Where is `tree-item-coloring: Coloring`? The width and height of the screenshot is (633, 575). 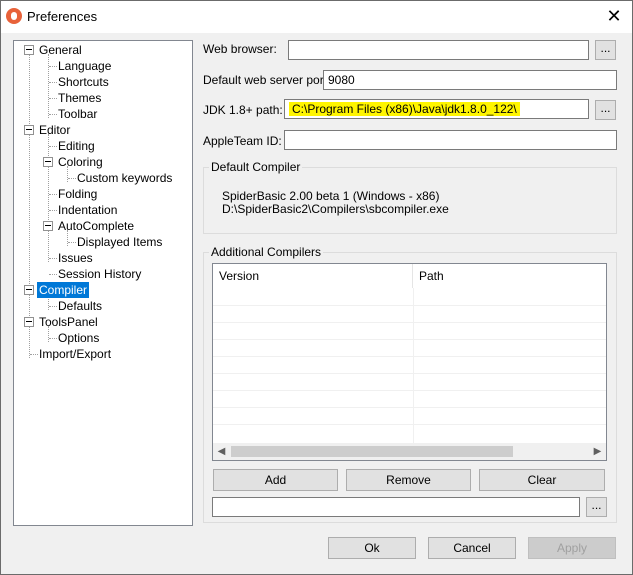
tree-item-coloring: Coloring is located at coordinates (80, 162).